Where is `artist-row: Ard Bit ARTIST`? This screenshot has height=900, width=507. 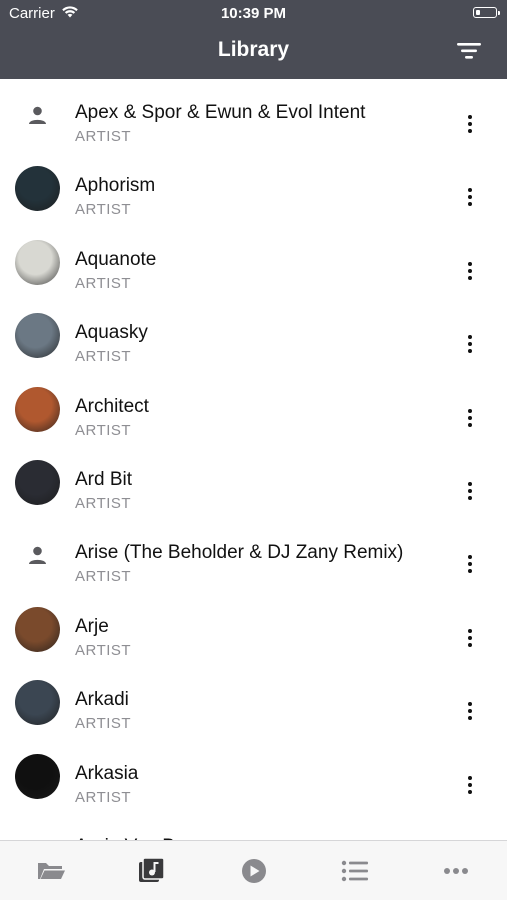
artist-row: Ard Bit ARTIST is located at coordinates (253, 482).